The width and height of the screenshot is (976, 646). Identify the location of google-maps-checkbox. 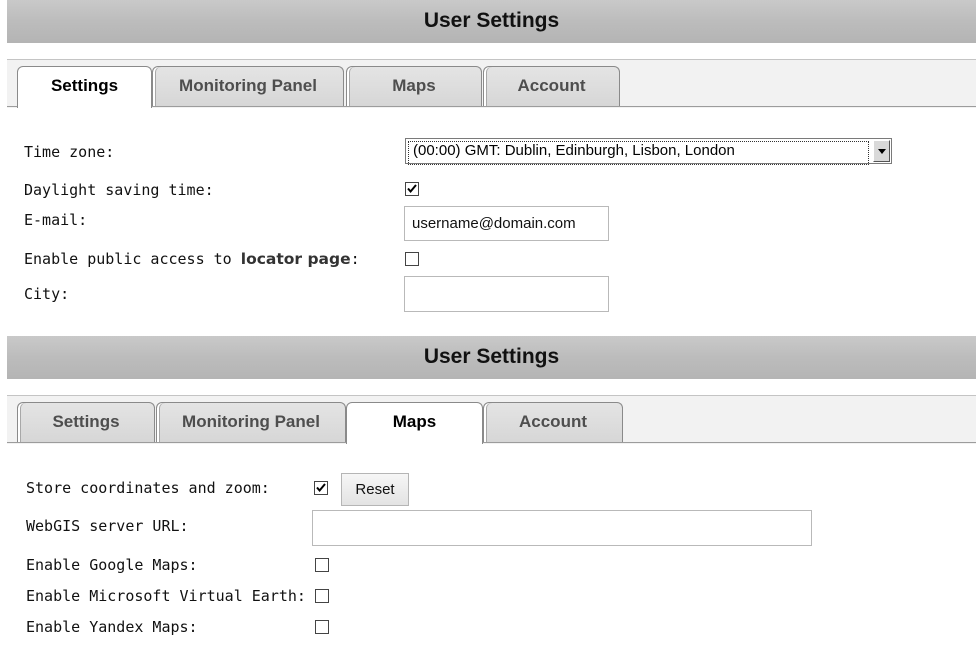
(322, 565).